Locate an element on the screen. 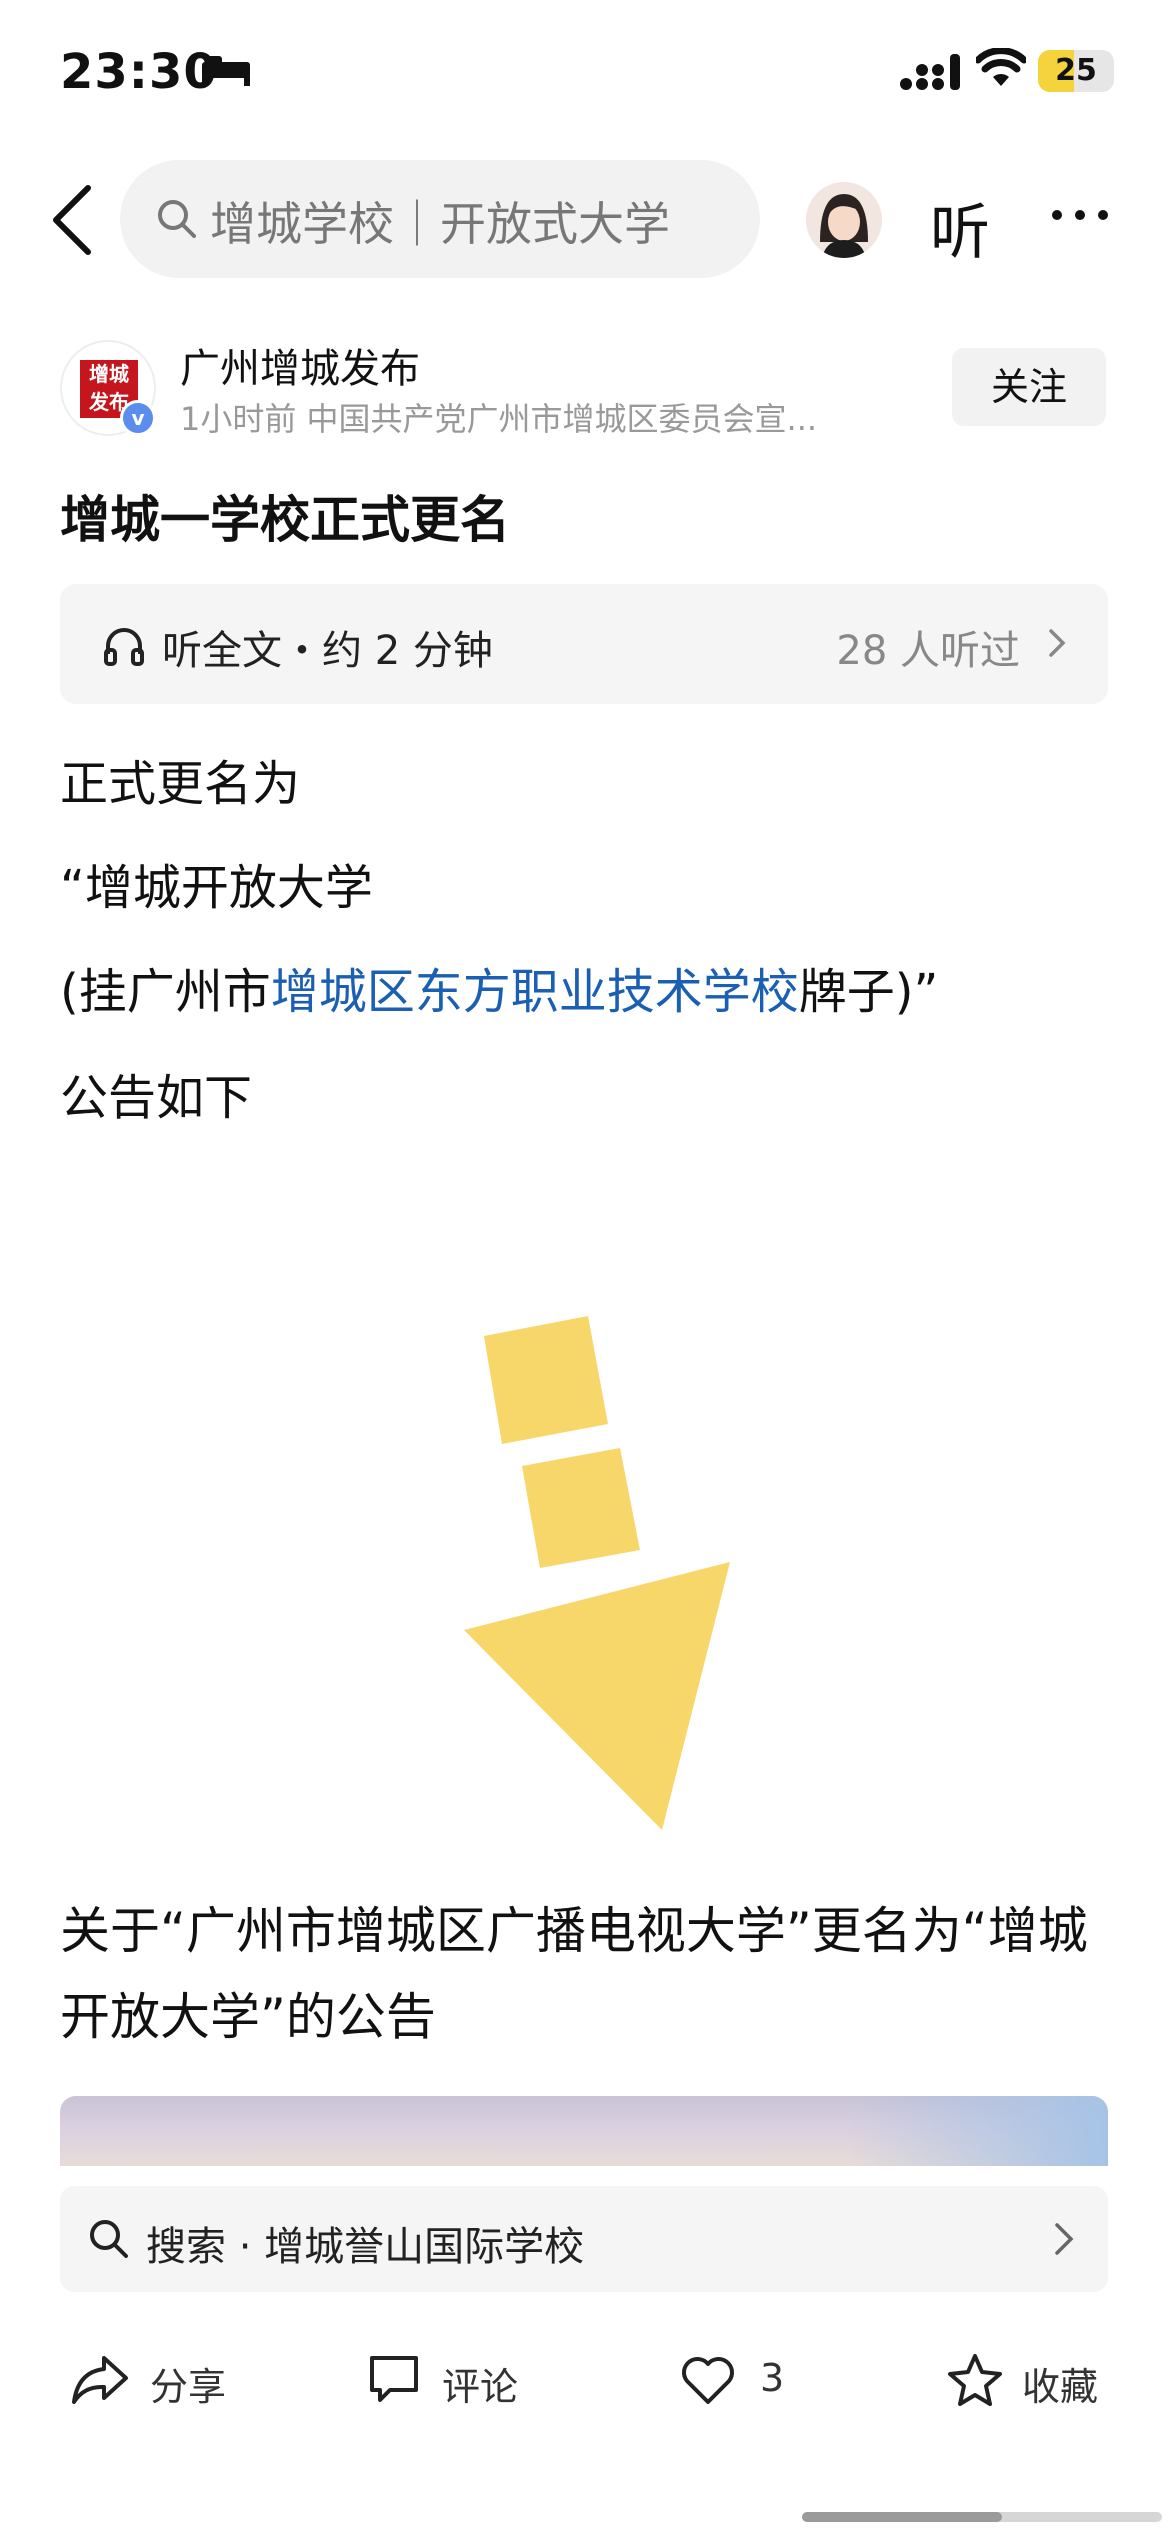 This screenshot has height=2532, width=1170. avatar-portrait is located at coordinates (844, 220).